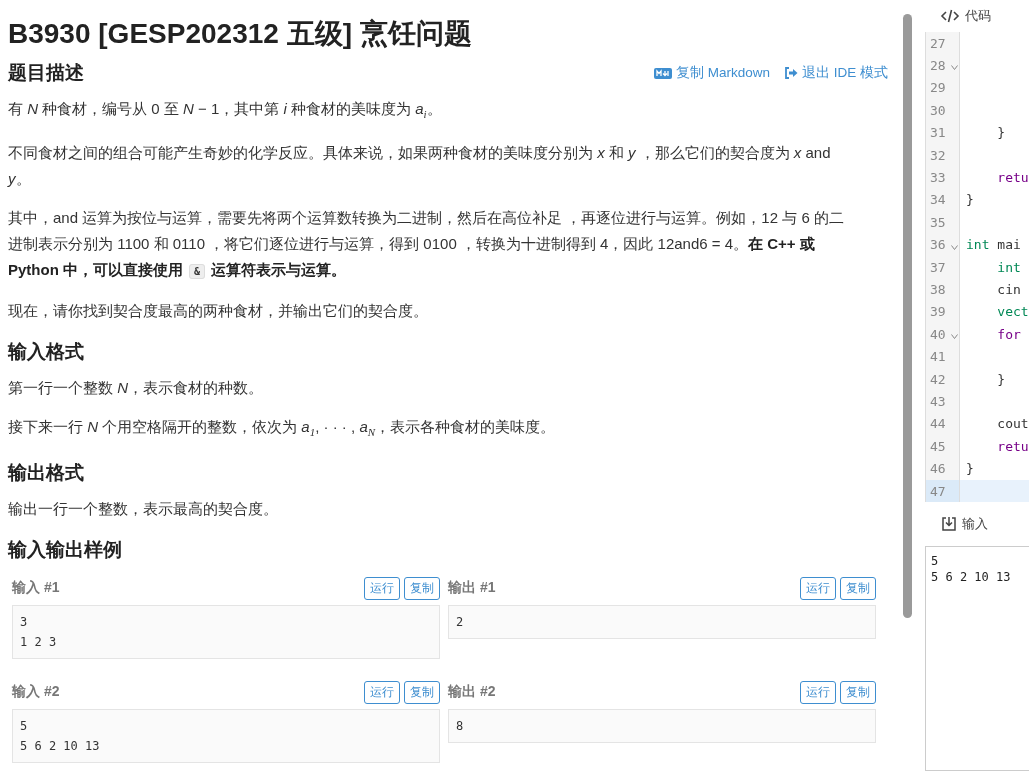 The height and width of the screenshot is (771, 1029). What do you see at coordinates (943, 491) in the screenshot?
I see `line-number: 47` at bounding box center [943, 491].